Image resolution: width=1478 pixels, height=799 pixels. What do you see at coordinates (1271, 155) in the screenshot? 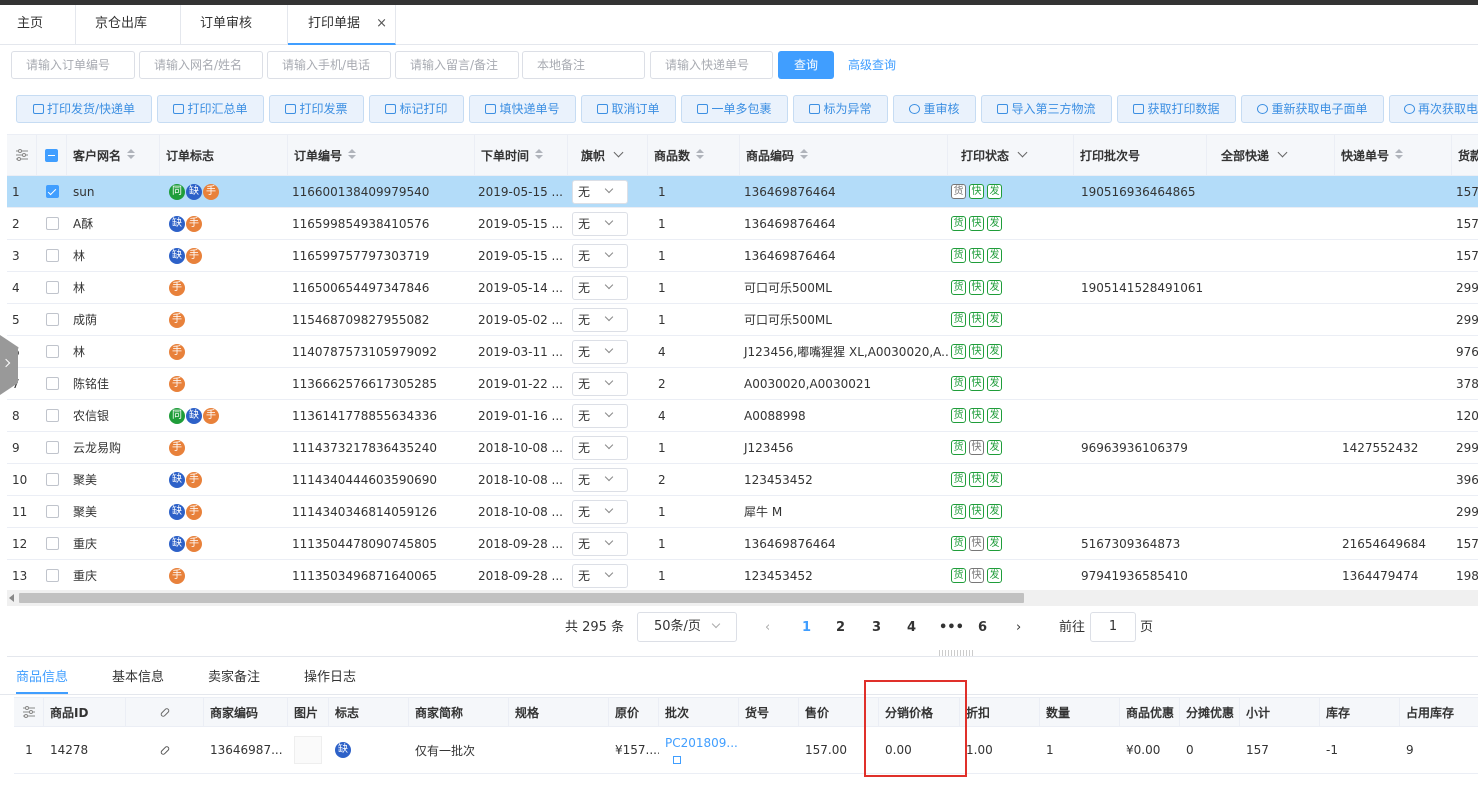
I see `col-express: 全部快递` at bounding box center [1271, 155].